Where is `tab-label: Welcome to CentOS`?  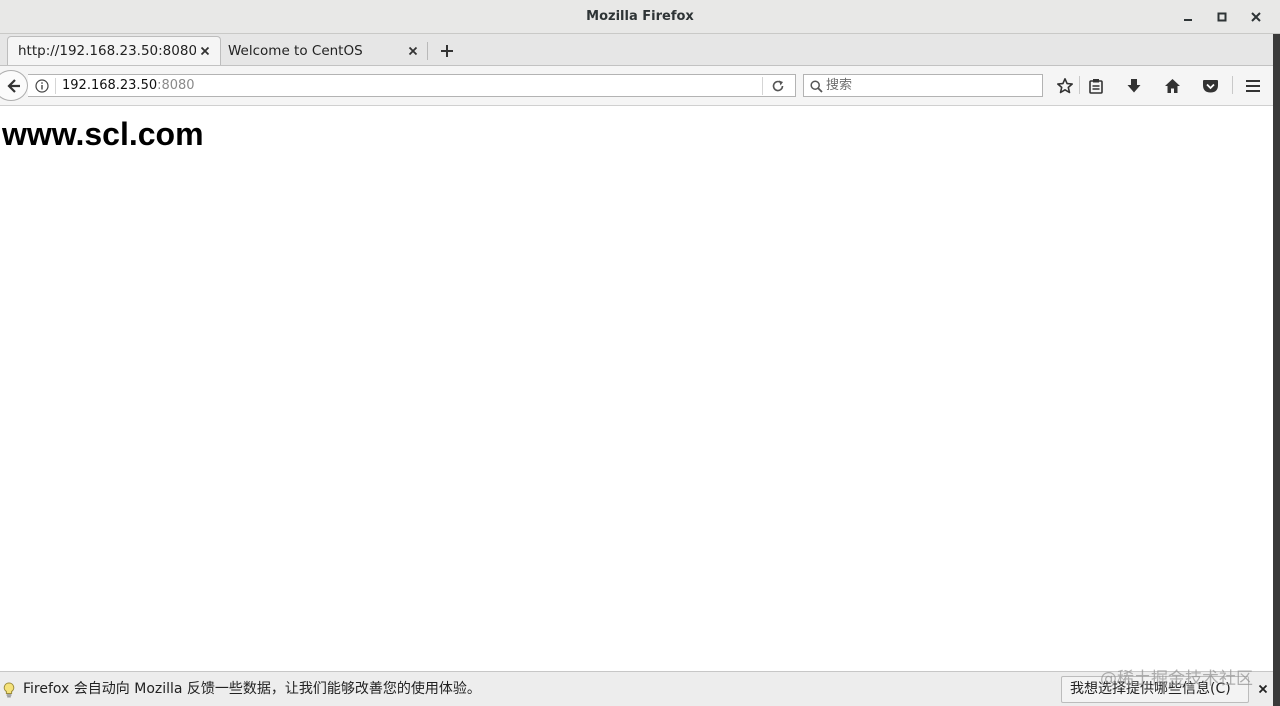
tab-label: Welcome to CentOS is located at coordinates (295, 50).